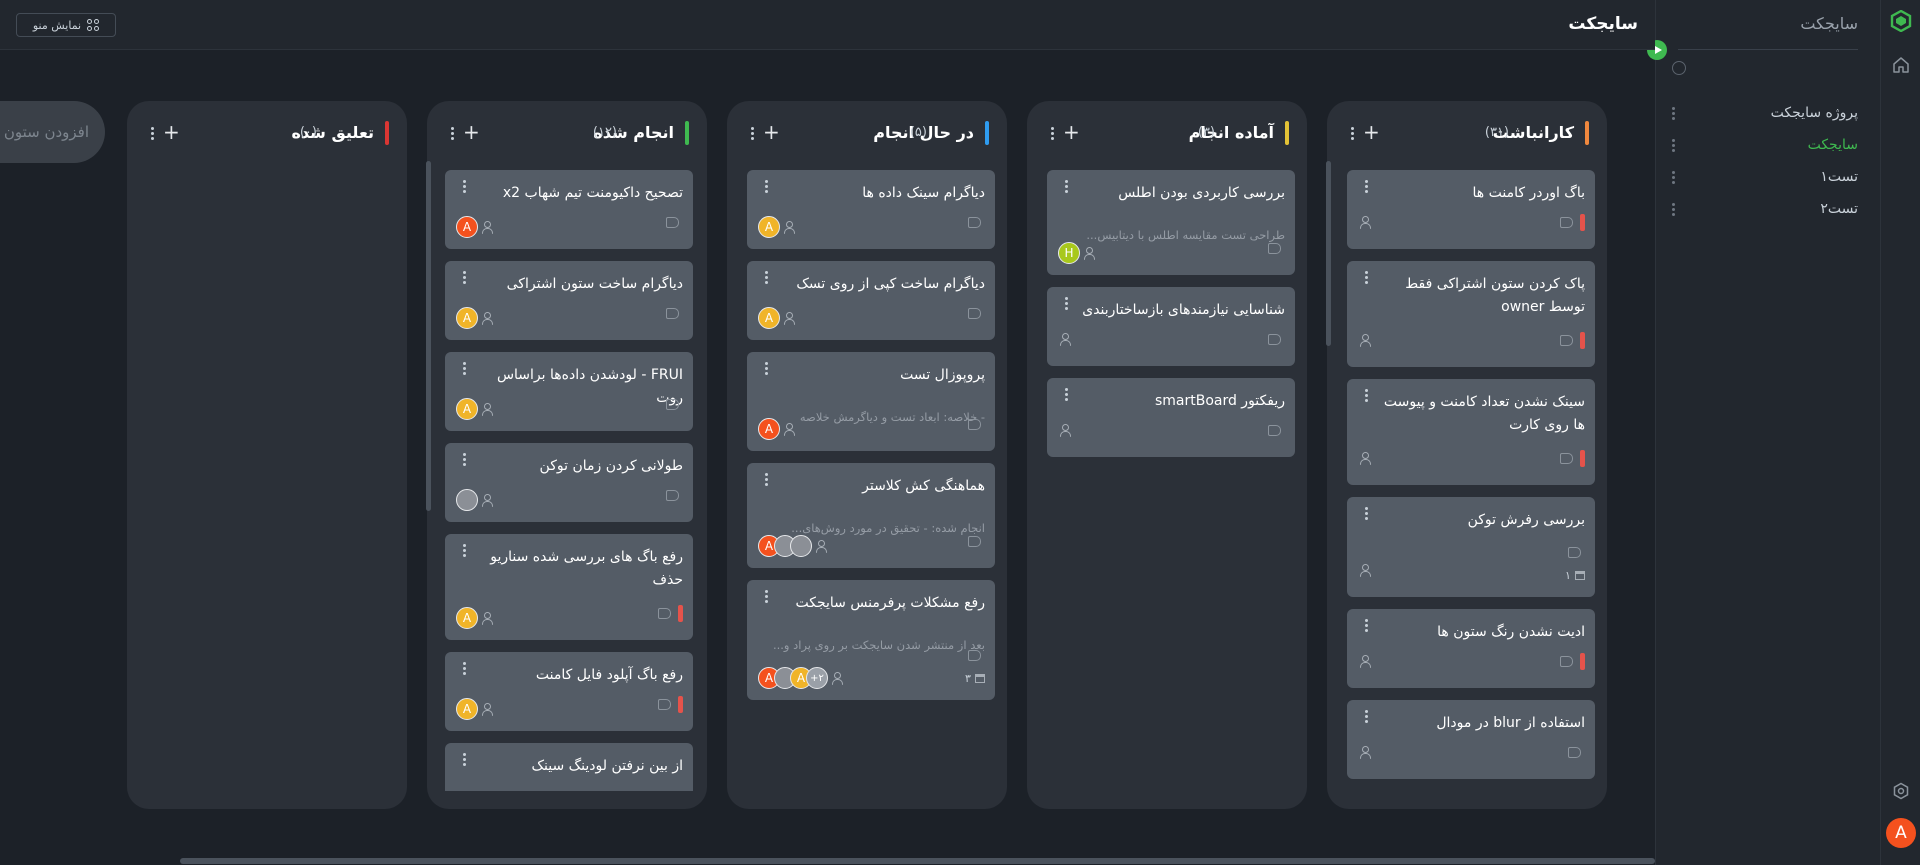 The image size is (1920, 865). What do you see at coordinates (800, 678) in the screenshot?
I see `assignees: A A +۲` at bounding box center [800, 678].